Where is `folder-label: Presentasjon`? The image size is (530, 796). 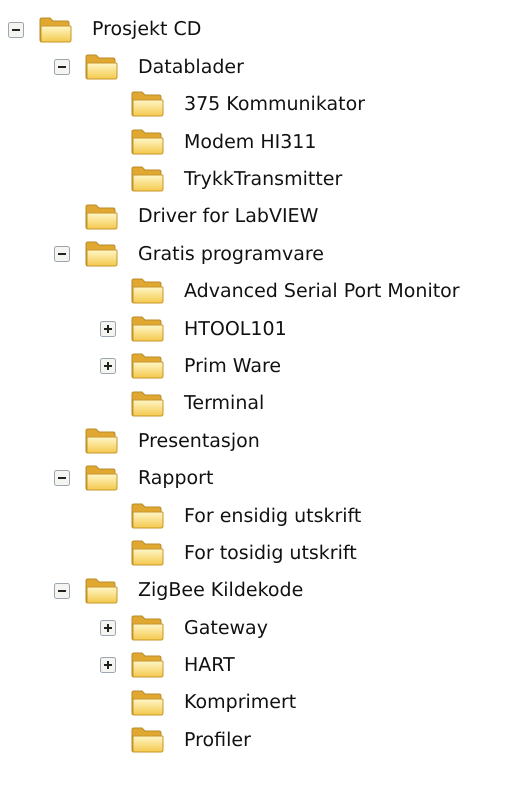
folder-label: Presentasjon is located at coordinates (199, 441).